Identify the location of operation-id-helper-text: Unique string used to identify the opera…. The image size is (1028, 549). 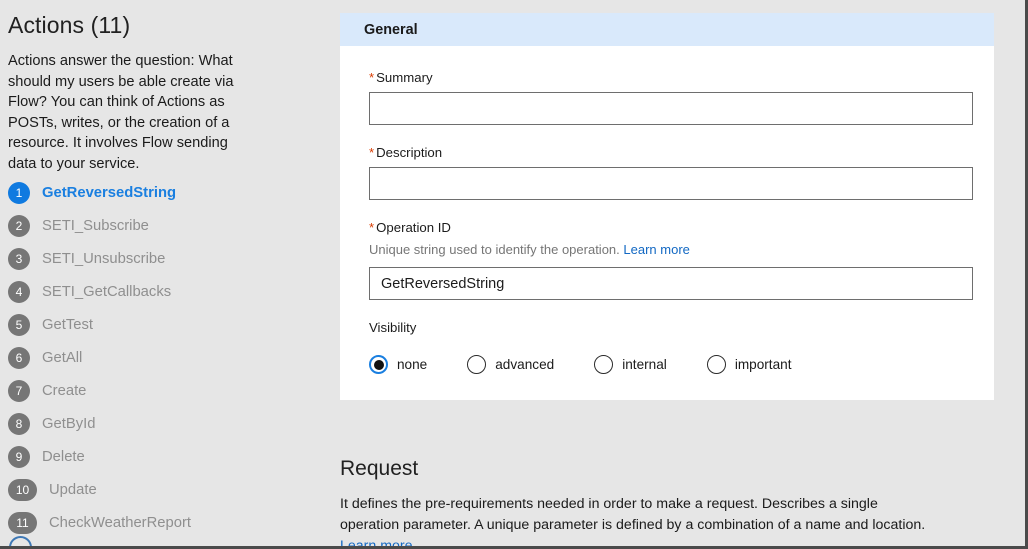
(494, 249).